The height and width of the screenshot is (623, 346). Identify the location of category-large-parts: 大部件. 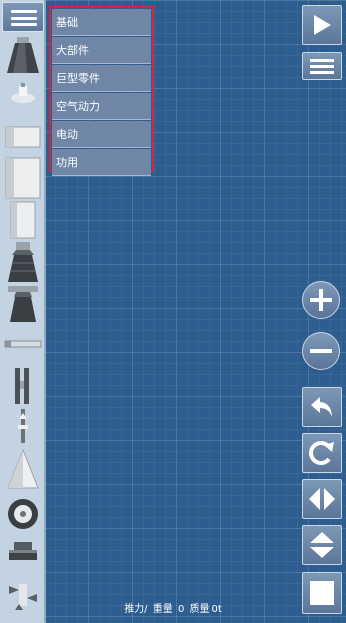
(101, 50).